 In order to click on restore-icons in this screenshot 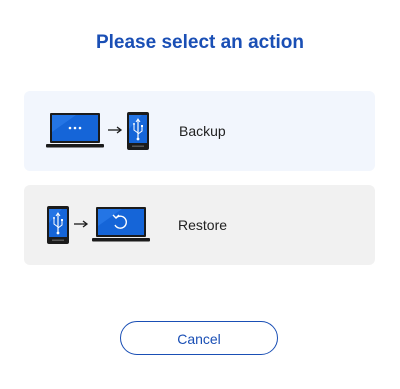, I will do `click(98, 225)`.